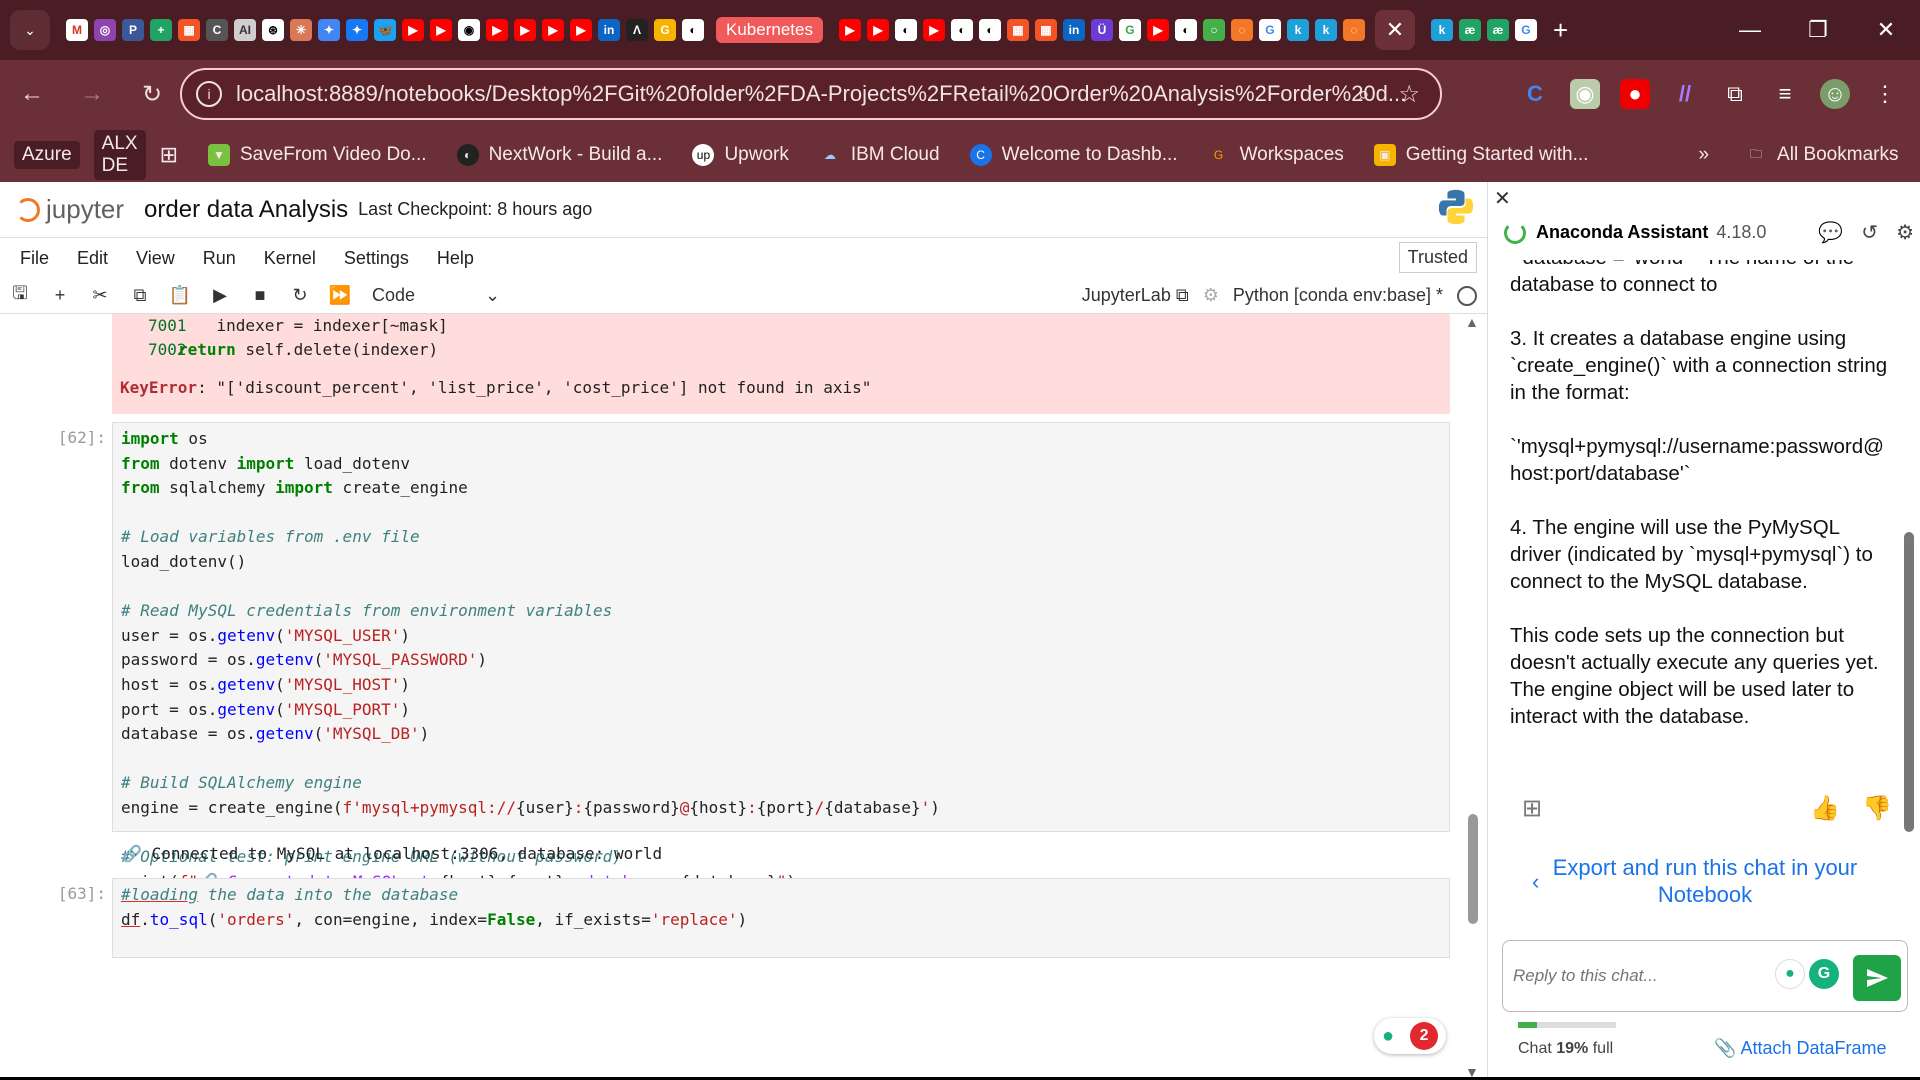  What do you see at coordinates (1886, 30) in the screenshot?
I see `close-window-icon: ✕` at bounding box center [1886, 30].